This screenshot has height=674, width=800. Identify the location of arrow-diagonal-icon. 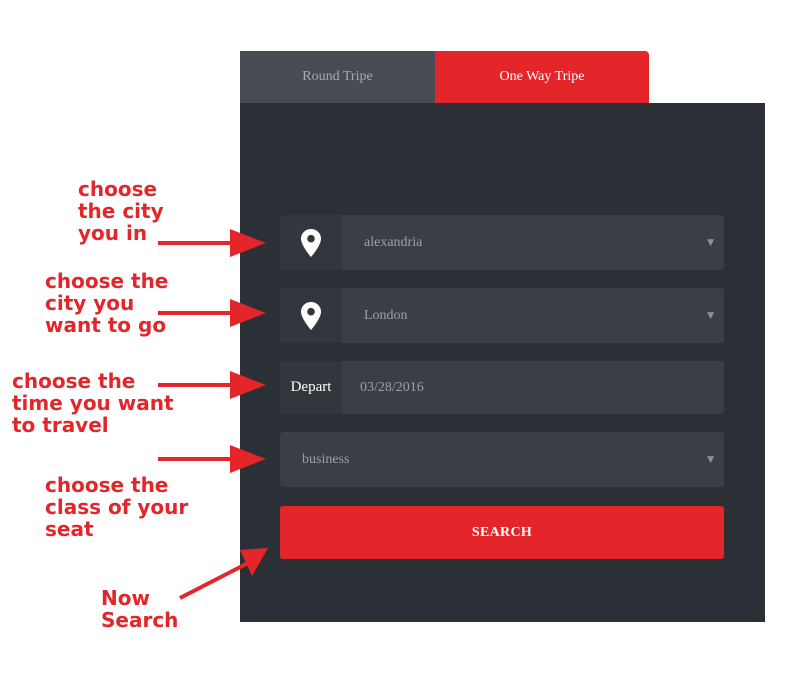
(223, 574).